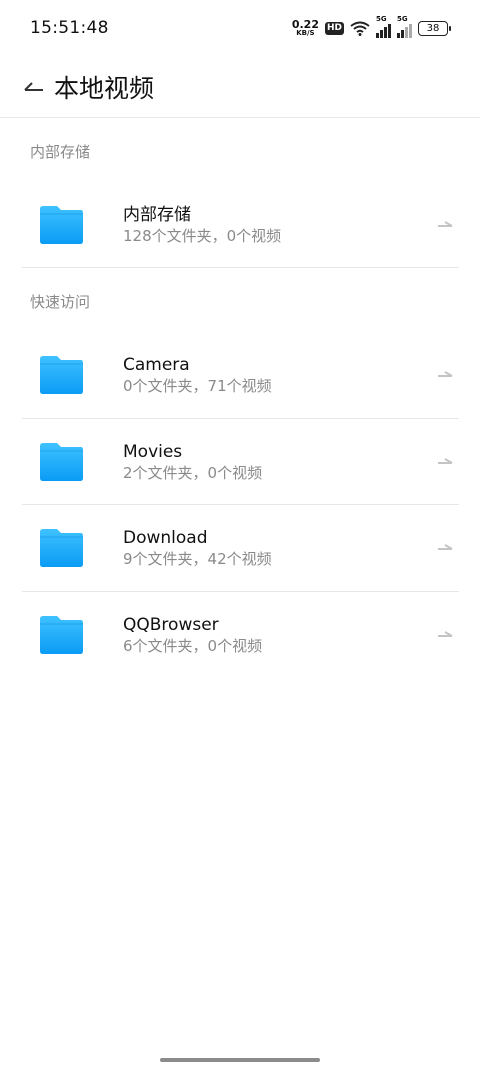  Describe the element at coordinates (305, 28) in the screenshot. I see `network-speed: 0.22 KB/S` at that location.